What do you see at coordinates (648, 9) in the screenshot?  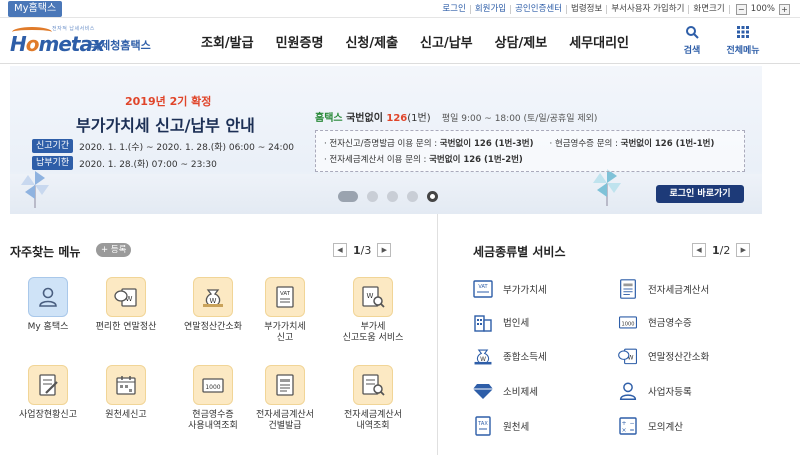 I see `dept-user-signup-link: 부서사용자 가입하기` at bounding box center [648, 9].